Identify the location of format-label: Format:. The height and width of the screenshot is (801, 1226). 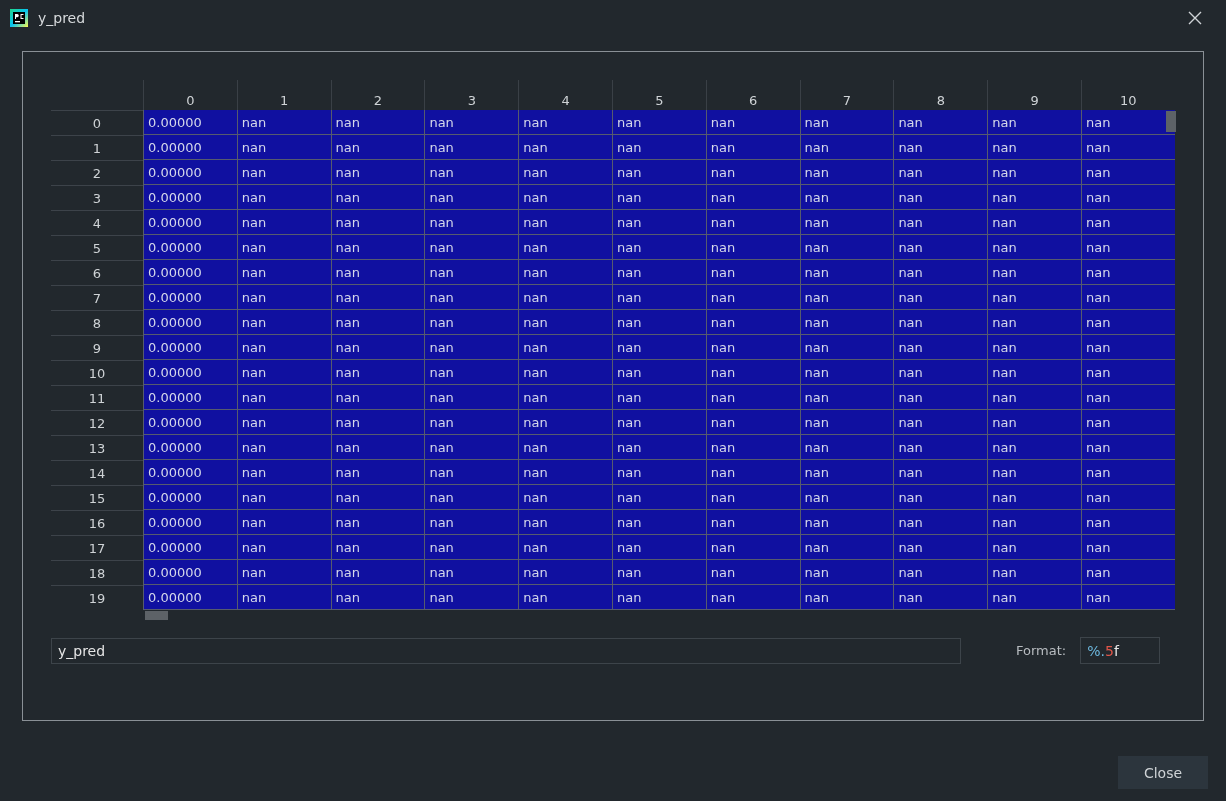
(1041, 650).